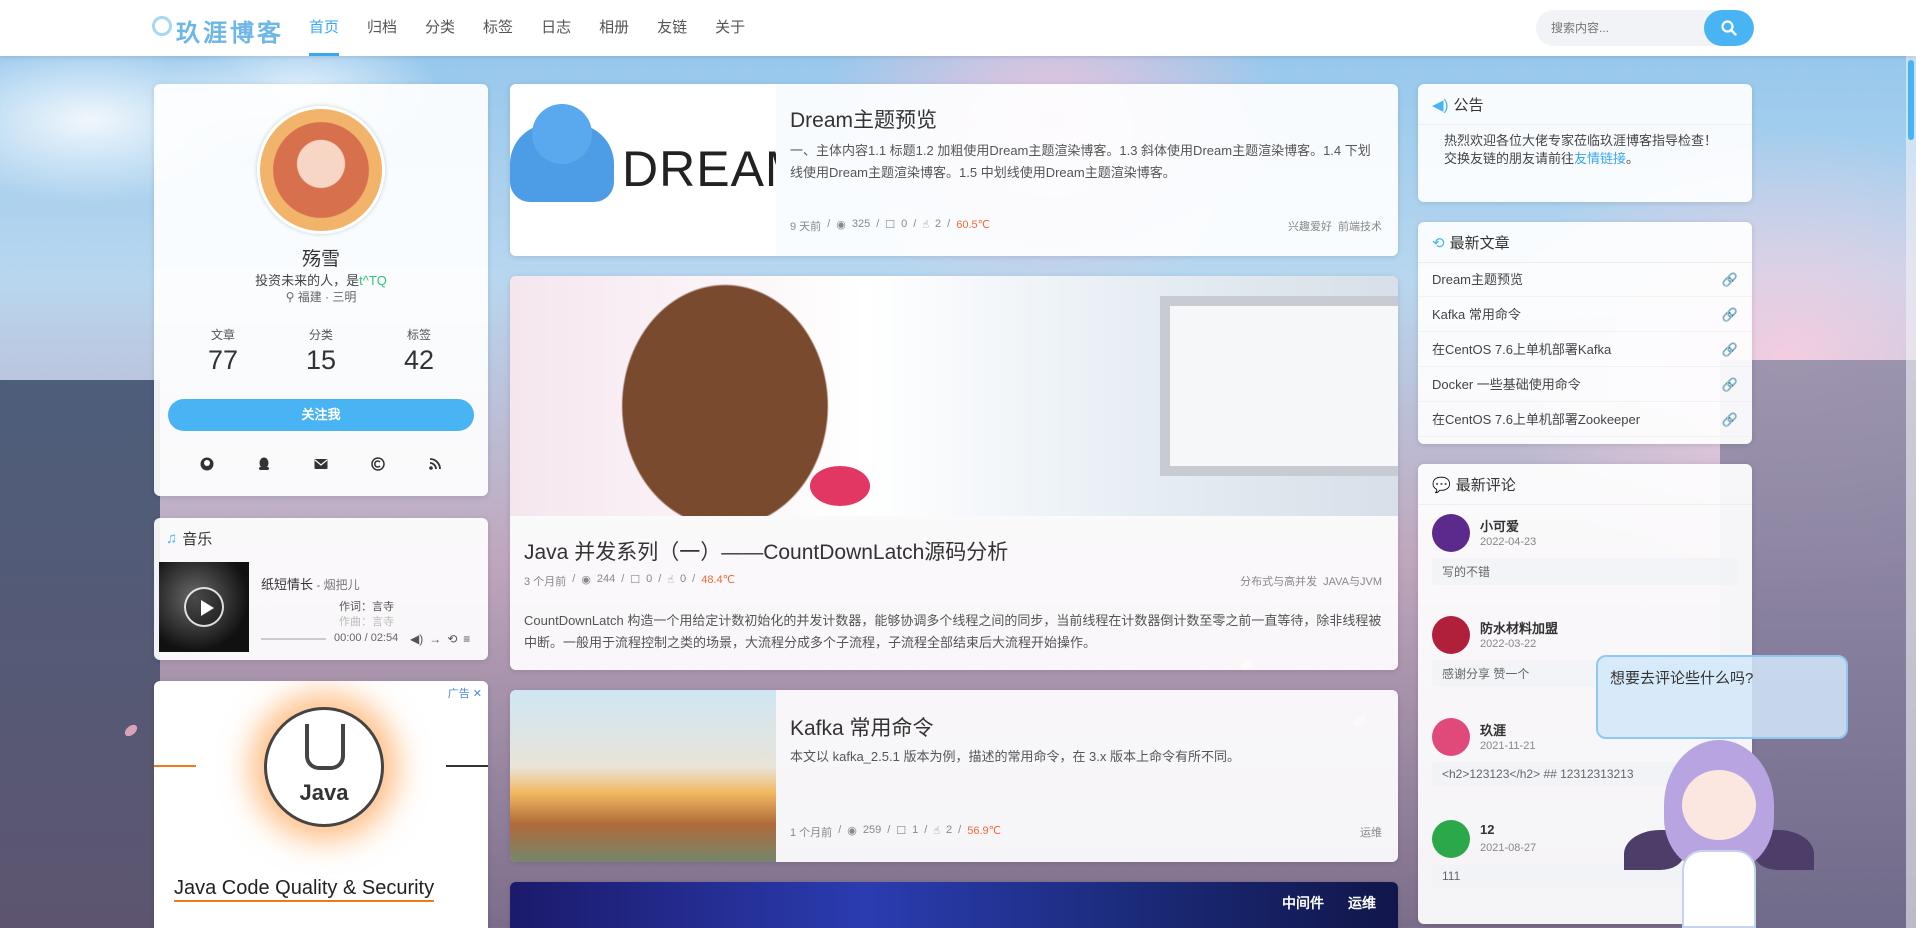 Image resolution: width=1916 pixels, height=928 pixels. Describe the element at coordinates (606, 579) in the screenshot. I see `post-views: 244` at that location.